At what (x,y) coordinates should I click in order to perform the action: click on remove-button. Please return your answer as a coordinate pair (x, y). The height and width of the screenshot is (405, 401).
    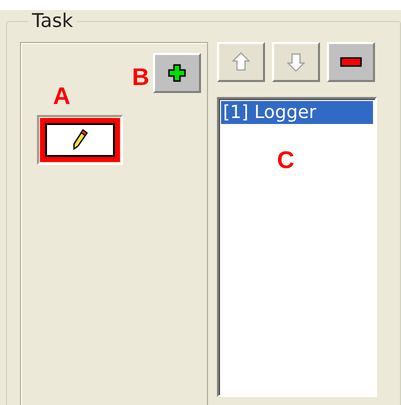
    Looking at the image, I should click on (351, 62).